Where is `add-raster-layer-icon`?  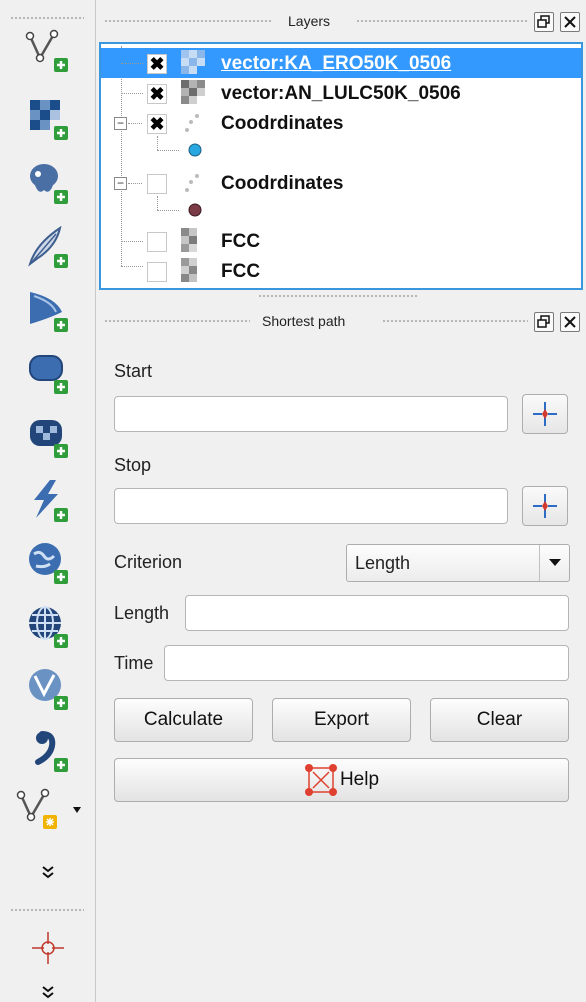 add-raster-layer-icon is located at coordinates (49, 120).